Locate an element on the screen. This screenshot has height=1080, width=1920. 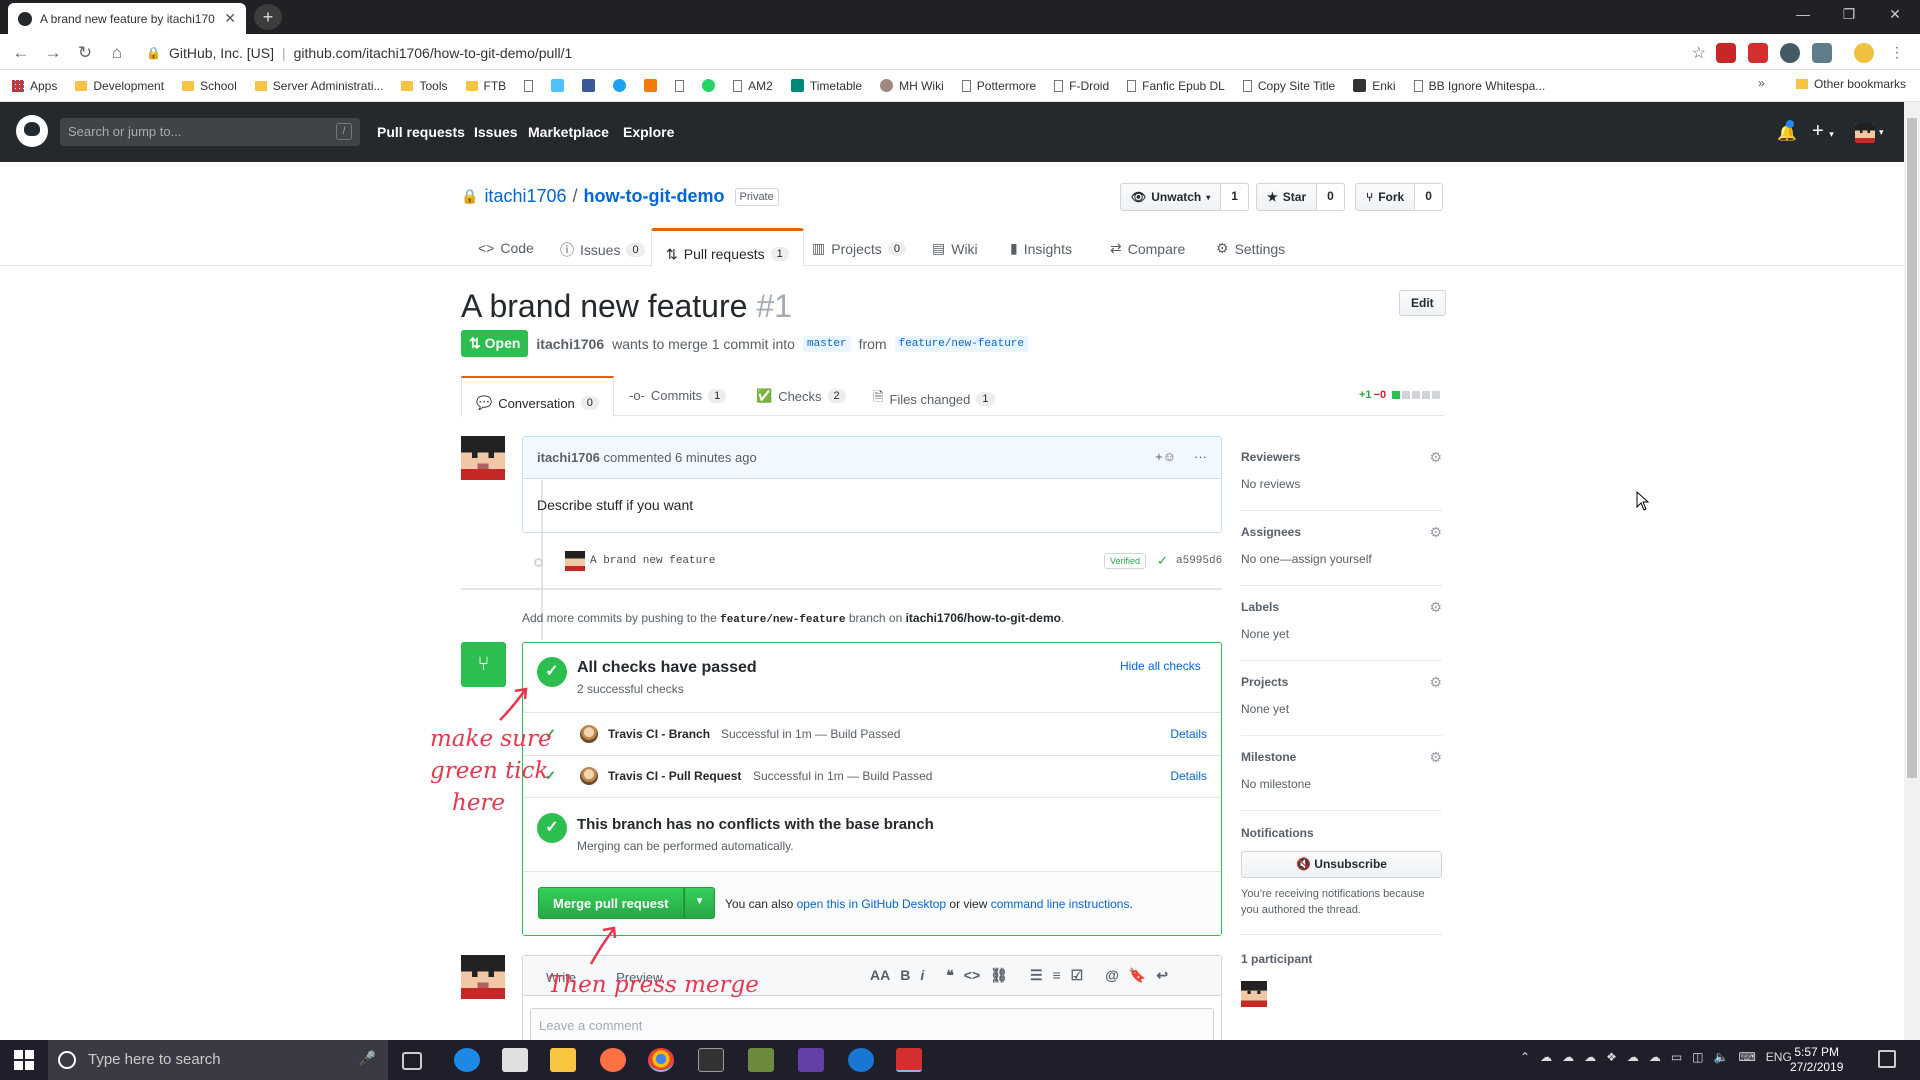
bookmark-whatsapp is located at coordinates (709, 85).